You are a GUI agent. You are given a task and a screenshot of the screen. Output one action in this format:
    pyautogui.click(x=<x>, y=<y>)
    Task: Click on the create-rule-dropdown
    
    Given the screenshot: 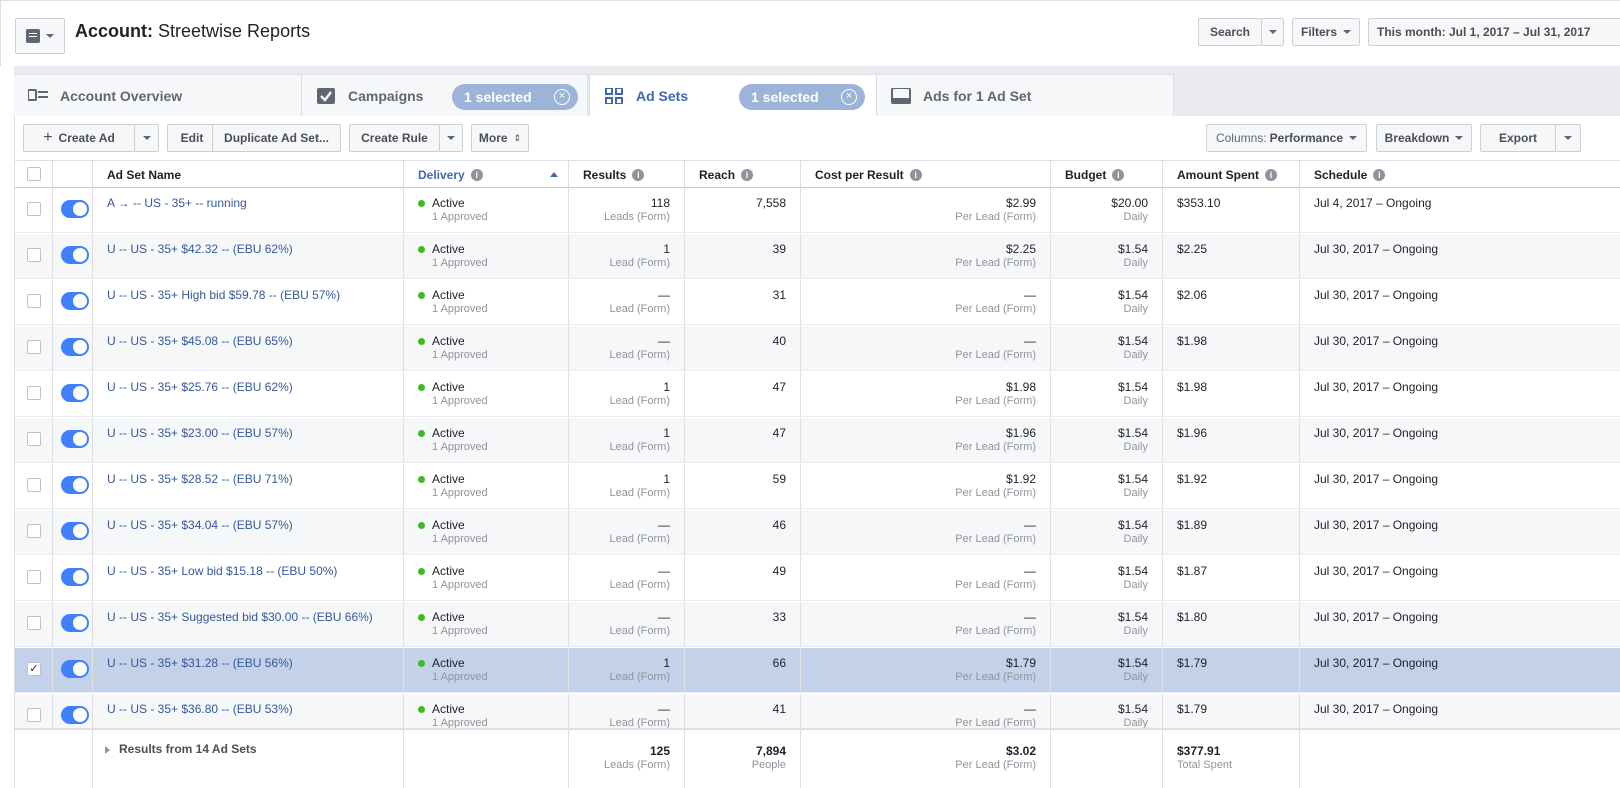 What is the action you would take?
    pyautogui.click(x=451, y=138)
    